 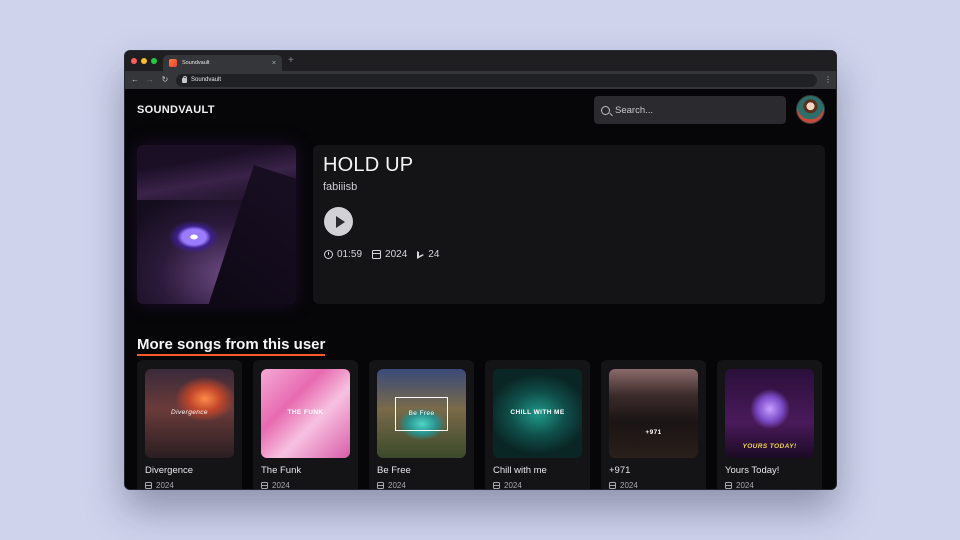 What do you see at coordinates (396, 254) in the screenshot?
I see `year-value: 2024` at bounding box center [396, 254].